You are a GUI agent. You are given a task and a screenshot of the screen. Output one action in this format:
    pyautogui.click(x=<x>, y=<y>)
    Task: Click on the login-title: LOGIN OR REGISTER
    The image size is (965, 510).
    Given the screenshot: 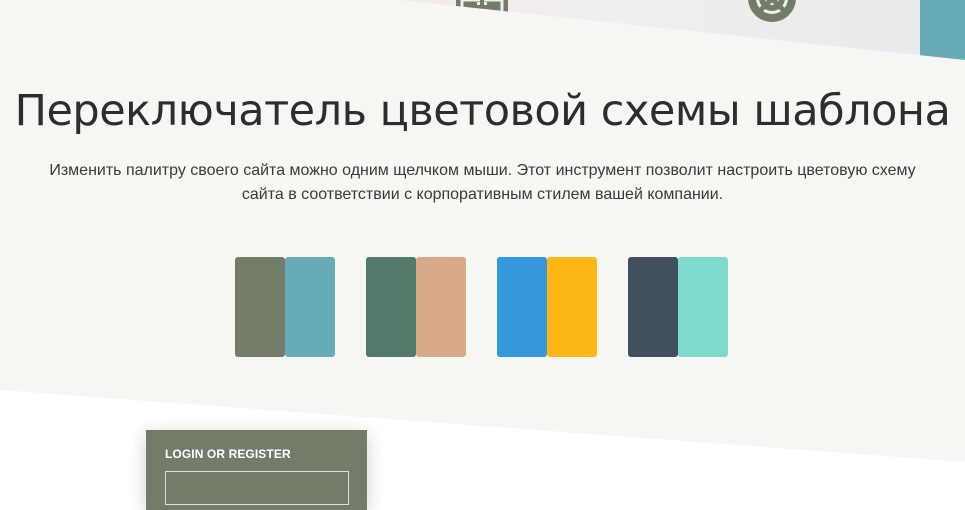 What is the action you would take?
    pyautogui.click(x=228, y=454)
    